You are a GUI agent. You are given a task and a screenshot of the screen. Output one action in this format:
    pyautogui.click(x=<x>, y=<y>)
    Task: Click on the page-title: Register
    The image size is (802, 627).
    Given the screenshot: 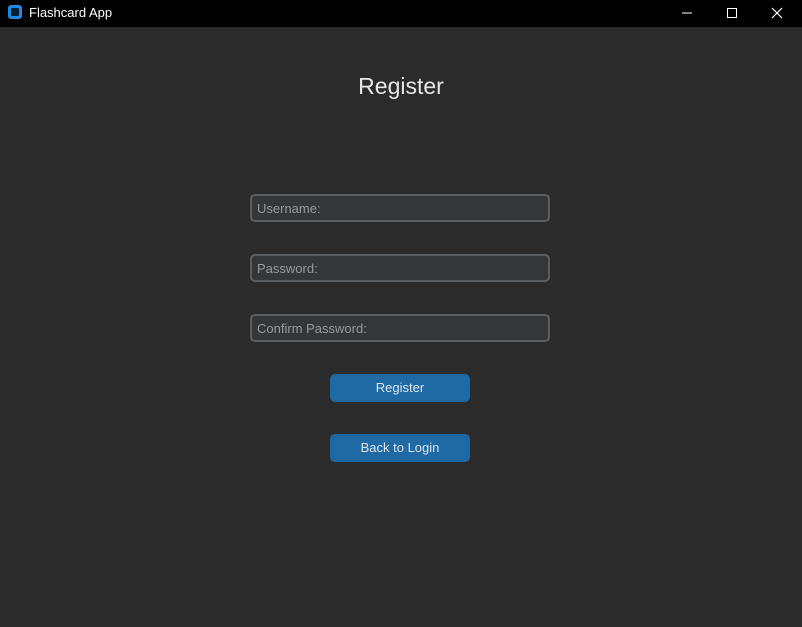 What is the action you would take?
    pyautogui.click(x=401, y=86)
    